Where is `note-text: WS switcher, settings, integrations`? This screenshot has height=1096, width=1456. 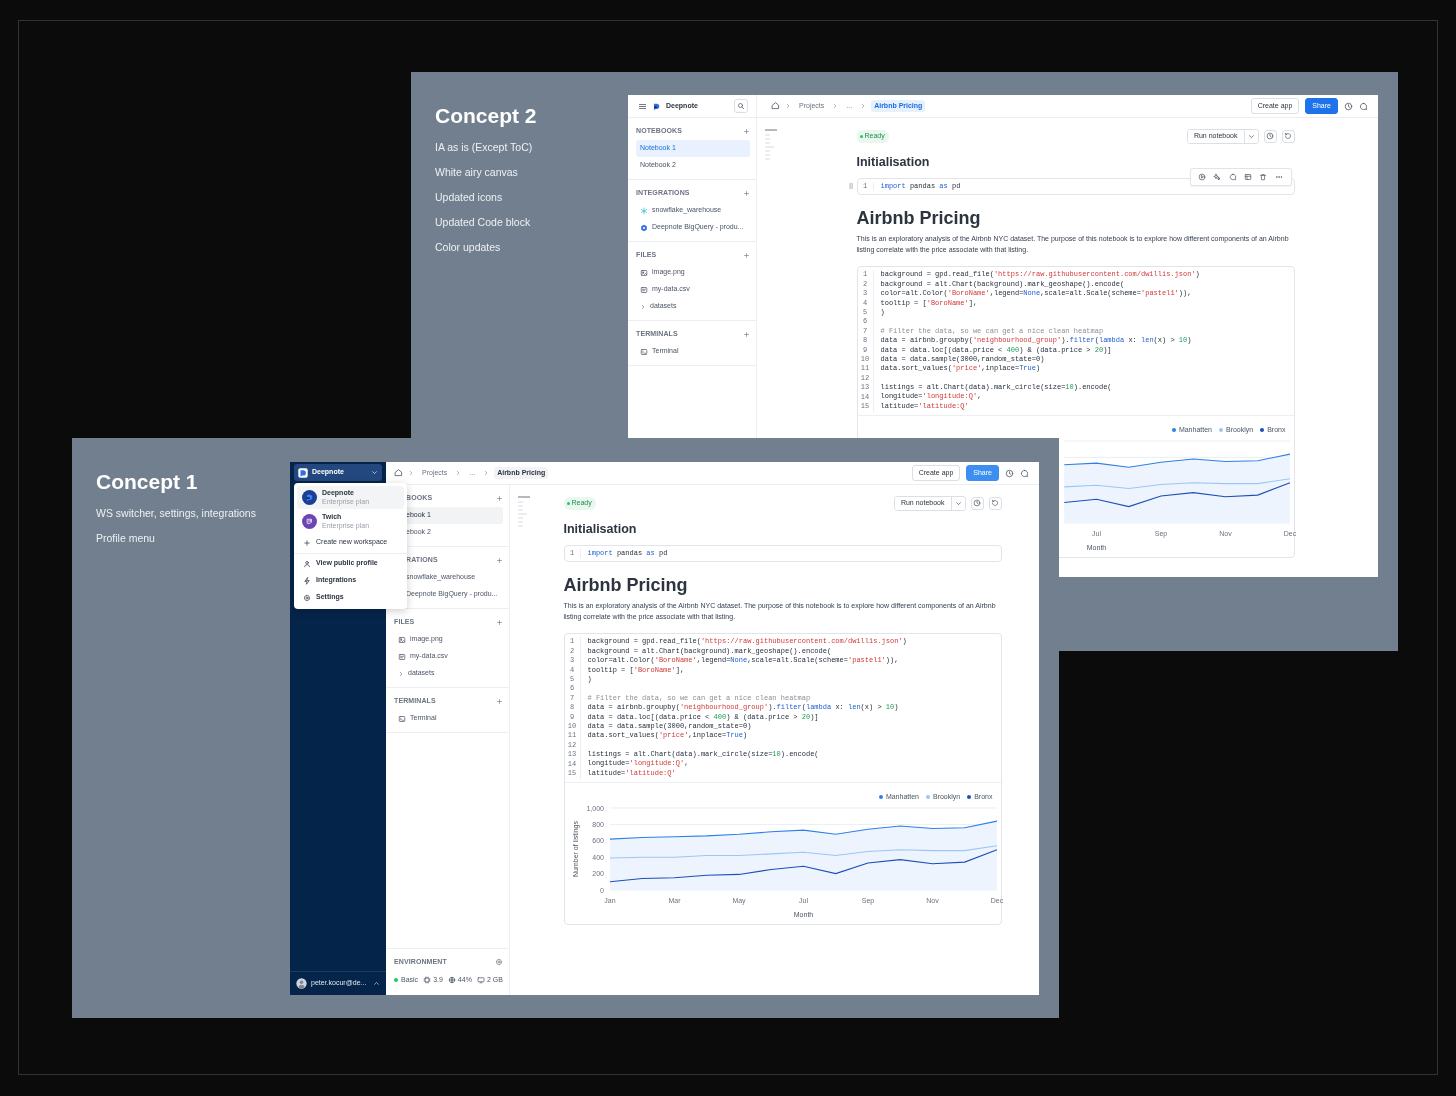 note-text: WS switcher, settings, integrations is located at coordinates (176, 513).